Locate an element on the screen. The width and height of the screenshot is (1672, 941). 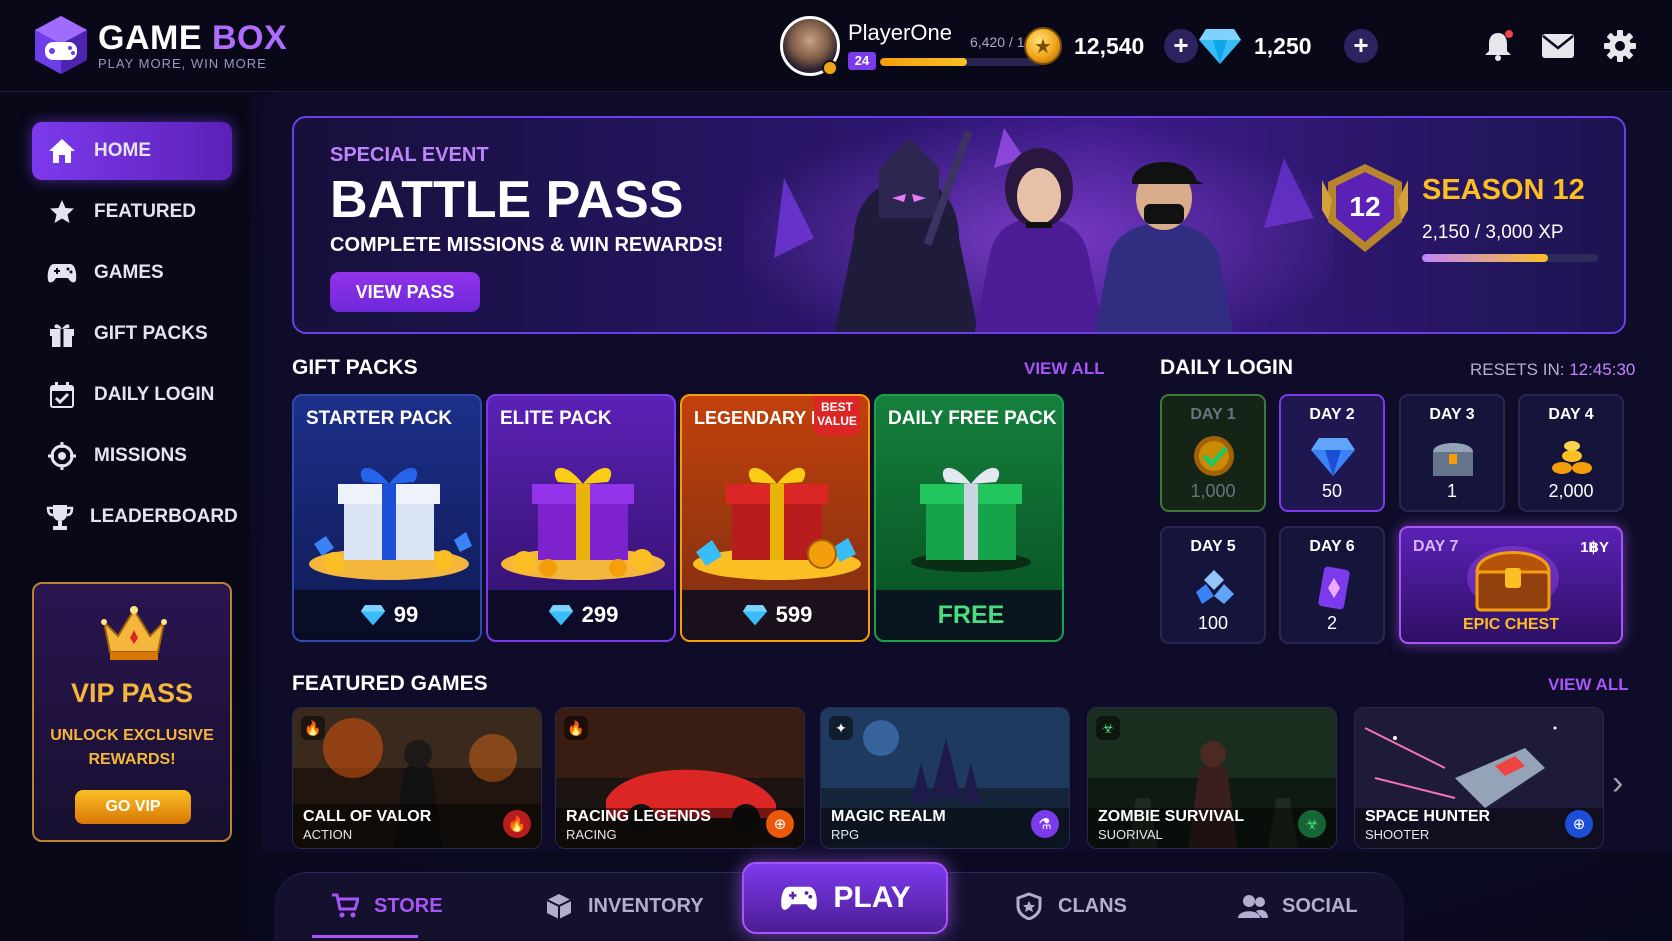
day-5-reward: DAY 5 100 is located at coordinates (1213, 585).